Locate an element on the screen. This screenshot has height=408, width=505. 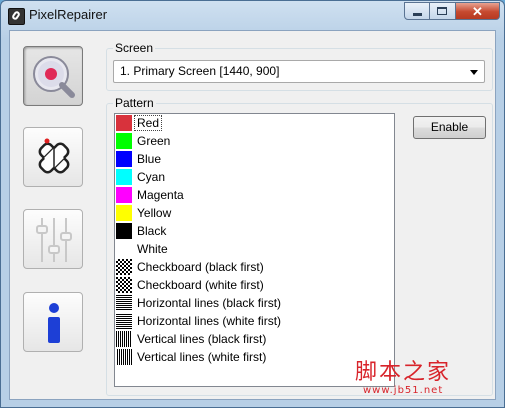
maximize-icon is located at coordinates (442, 11).